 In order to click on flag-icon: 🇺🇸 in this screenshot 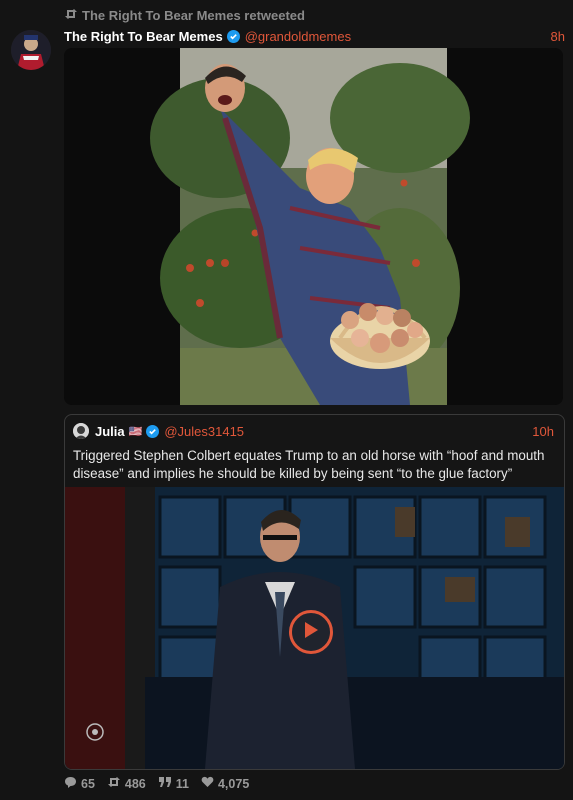, I will do `click(135, 431)`.